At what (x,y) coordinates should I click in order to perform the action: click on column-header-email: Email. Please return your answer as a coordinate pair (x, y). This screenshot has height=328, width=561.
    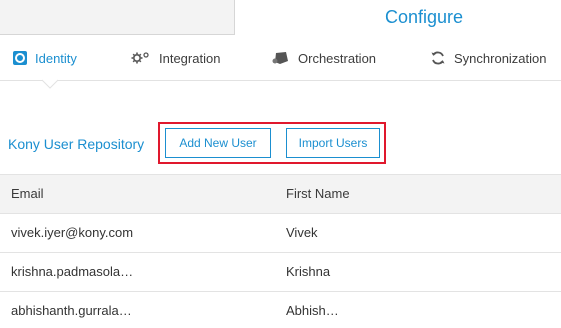
    Looking at the image, I should click on (141, 194).